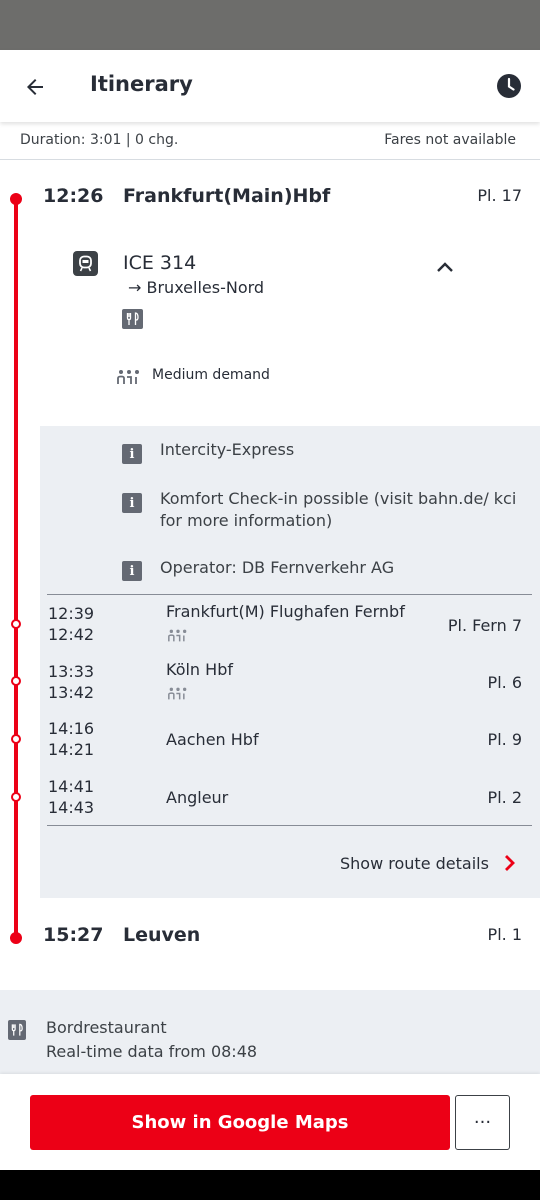 Image resolution: width=540 pixels, height=1200 pixels. What do you see at coordinates (106, 1027) in the screenshot?
I see `footer-restaurant-text: Bordrestaurant` at bounding box center [106, 1027].